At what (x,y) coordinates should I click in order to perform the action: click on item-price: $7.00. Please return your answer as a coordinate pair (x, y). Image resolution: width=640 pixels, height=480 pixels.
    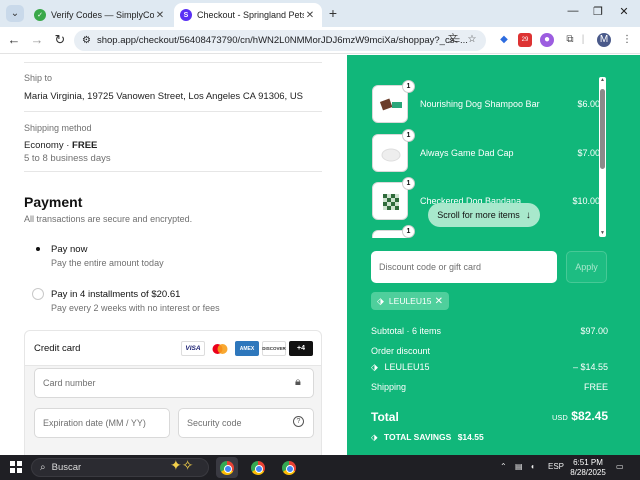
    Looking at the image, I should click on (588, 153).